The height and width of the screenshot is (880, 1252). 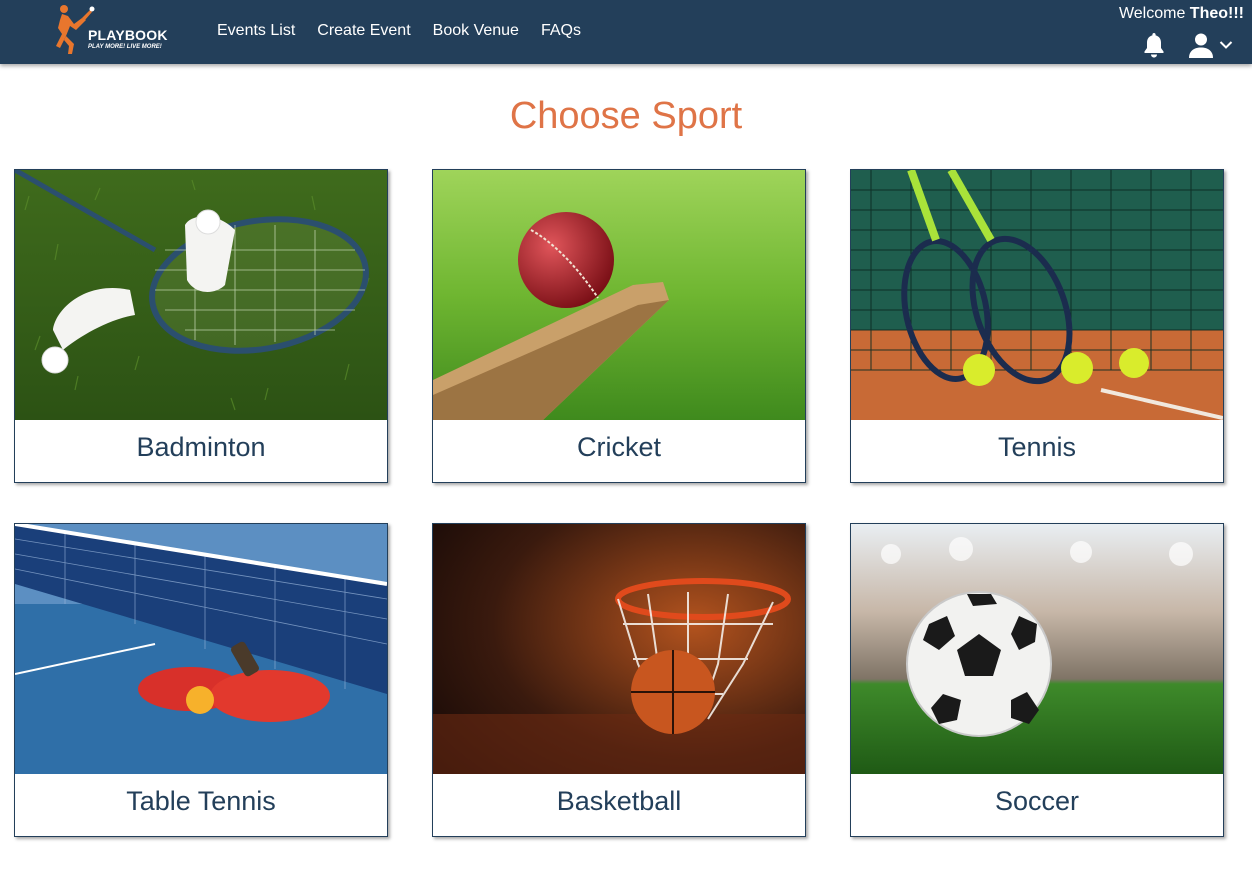 What do you see at coordinates (256, 31) in the screenshot?
I see `nav-events-list: Events List` at bounding box center [256, 31].